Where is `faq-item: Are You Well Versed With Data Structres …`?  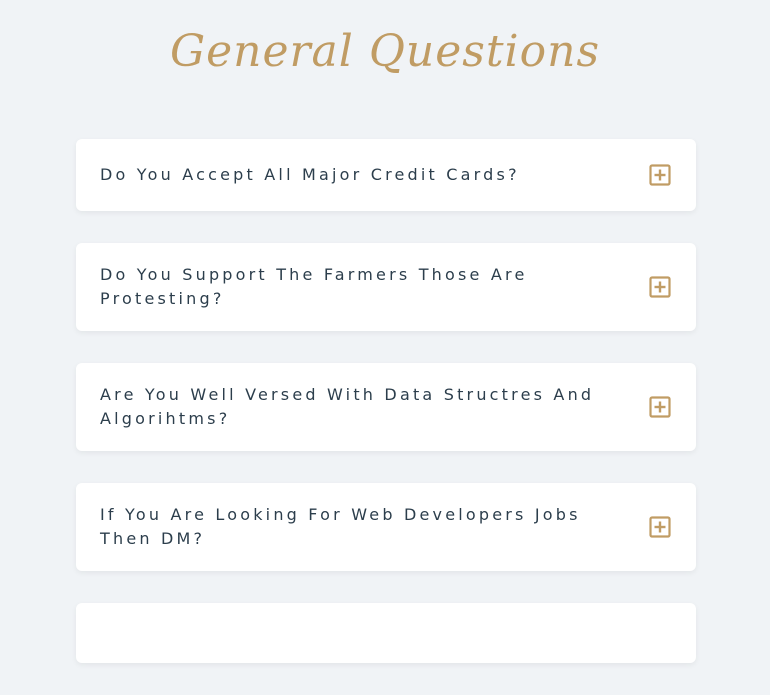
faq-item: Are You Well Versed With Data Structres … is located at coordinates (386, 407).